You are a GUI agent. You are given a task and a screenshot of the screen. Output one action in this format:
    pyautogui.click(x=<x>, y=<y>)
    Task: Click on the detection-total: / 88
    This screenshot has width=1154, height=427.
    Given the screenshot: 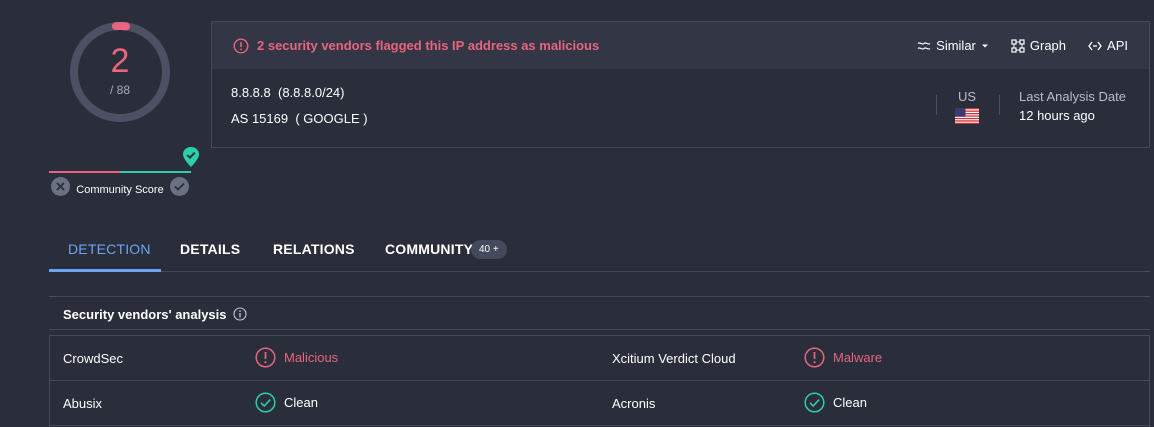 What is the action you would take?
    pyautogui.click(x=119, y=90)
    